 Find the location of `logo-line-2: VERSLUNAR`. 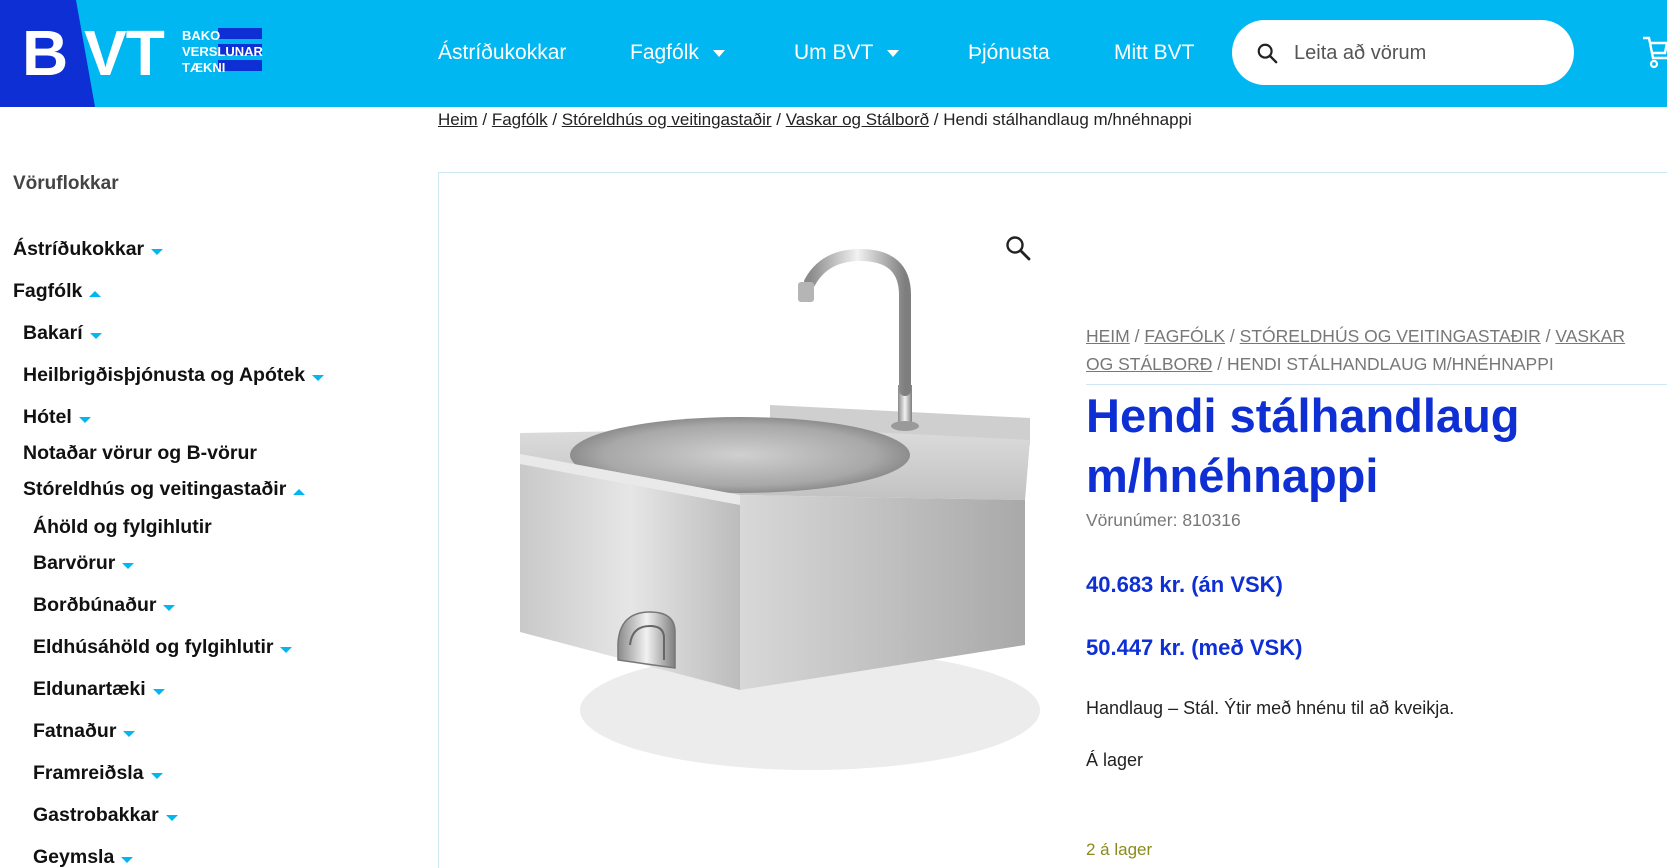

logo-line-2: VERSLUNAR is located at coordinates (222, 51).